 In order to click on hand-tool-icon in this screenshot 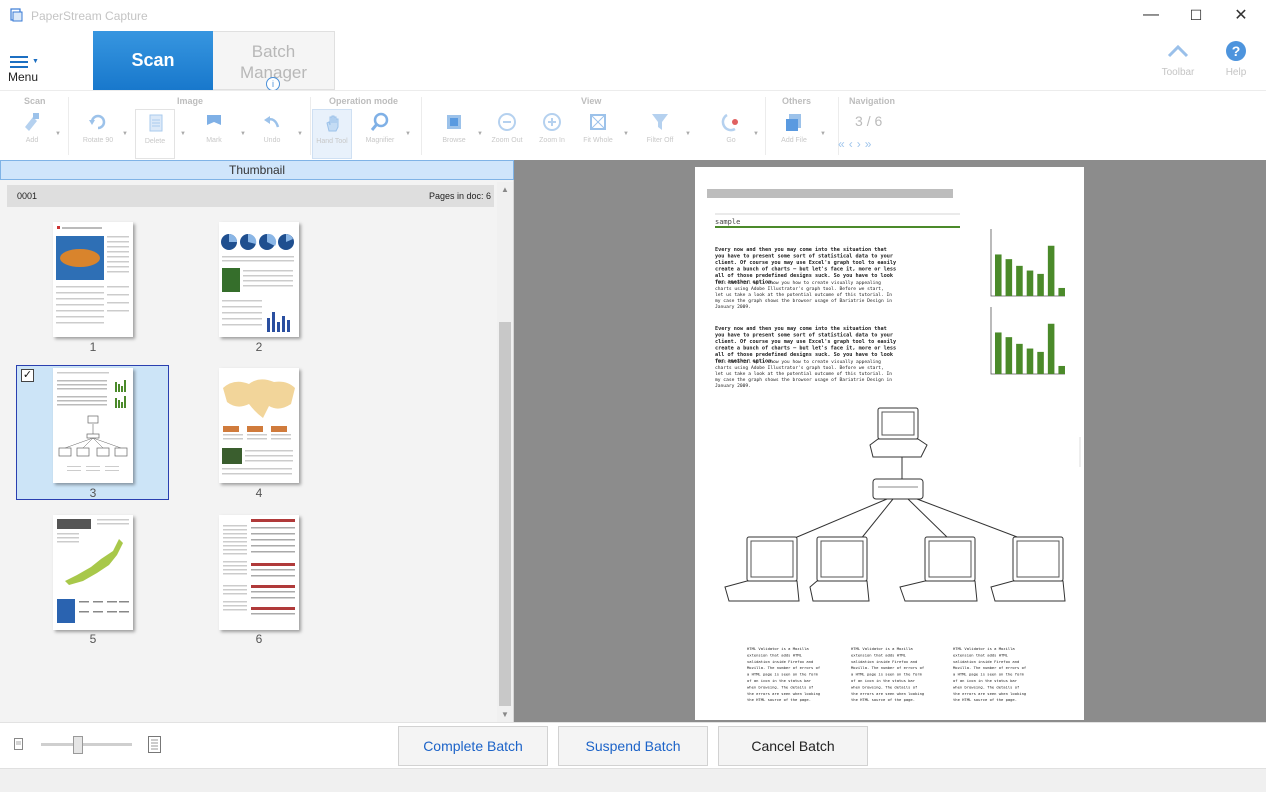, I will do `click(332, 123)`.